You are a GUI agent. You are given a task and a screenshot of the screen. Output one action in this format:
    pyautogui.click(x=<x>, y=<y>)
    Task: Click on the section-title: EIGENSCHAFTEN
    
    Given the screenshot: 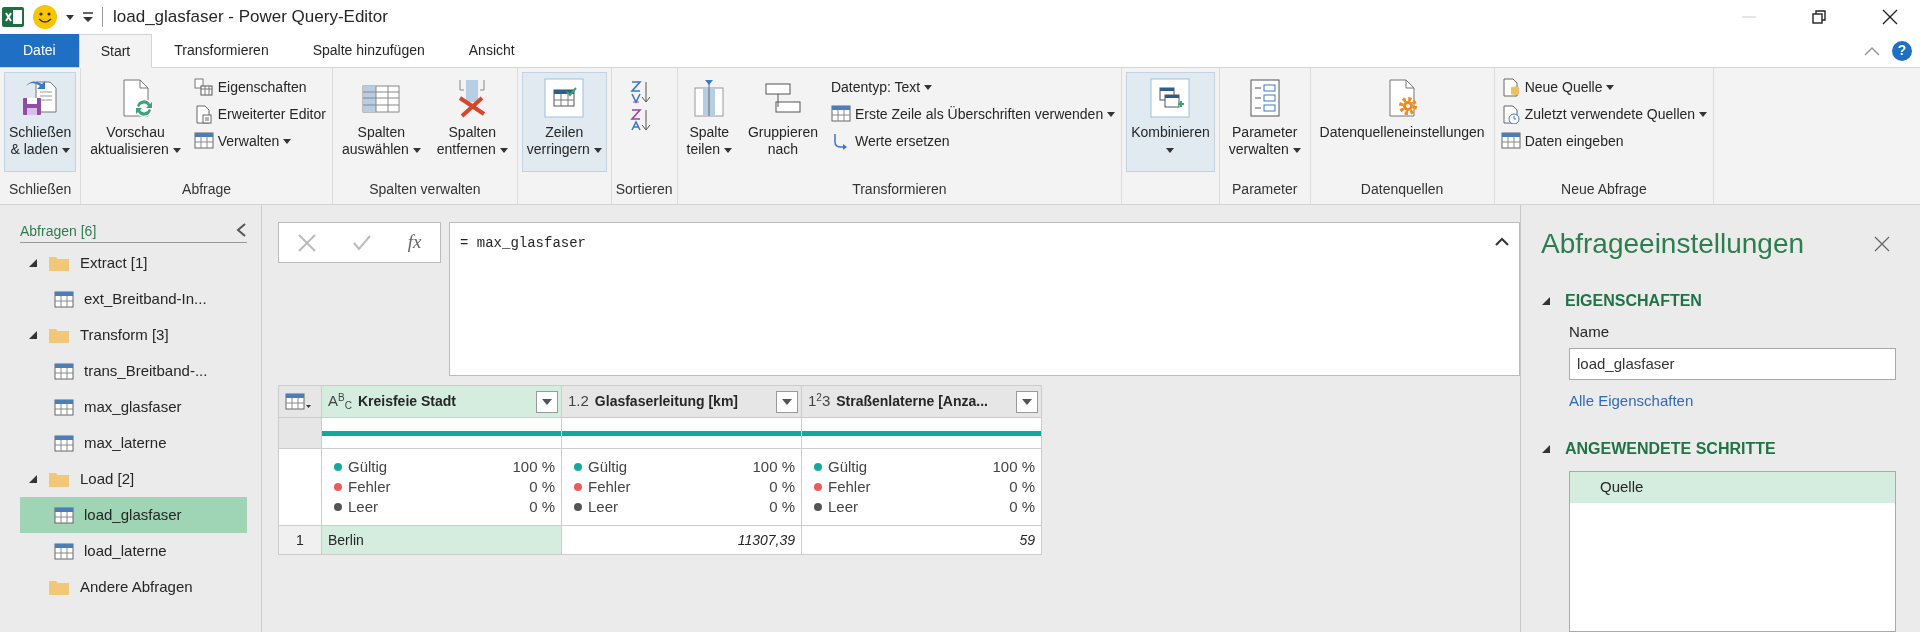 What is the action you would take?
    pyautogui.click(x=1633, y=301)
    